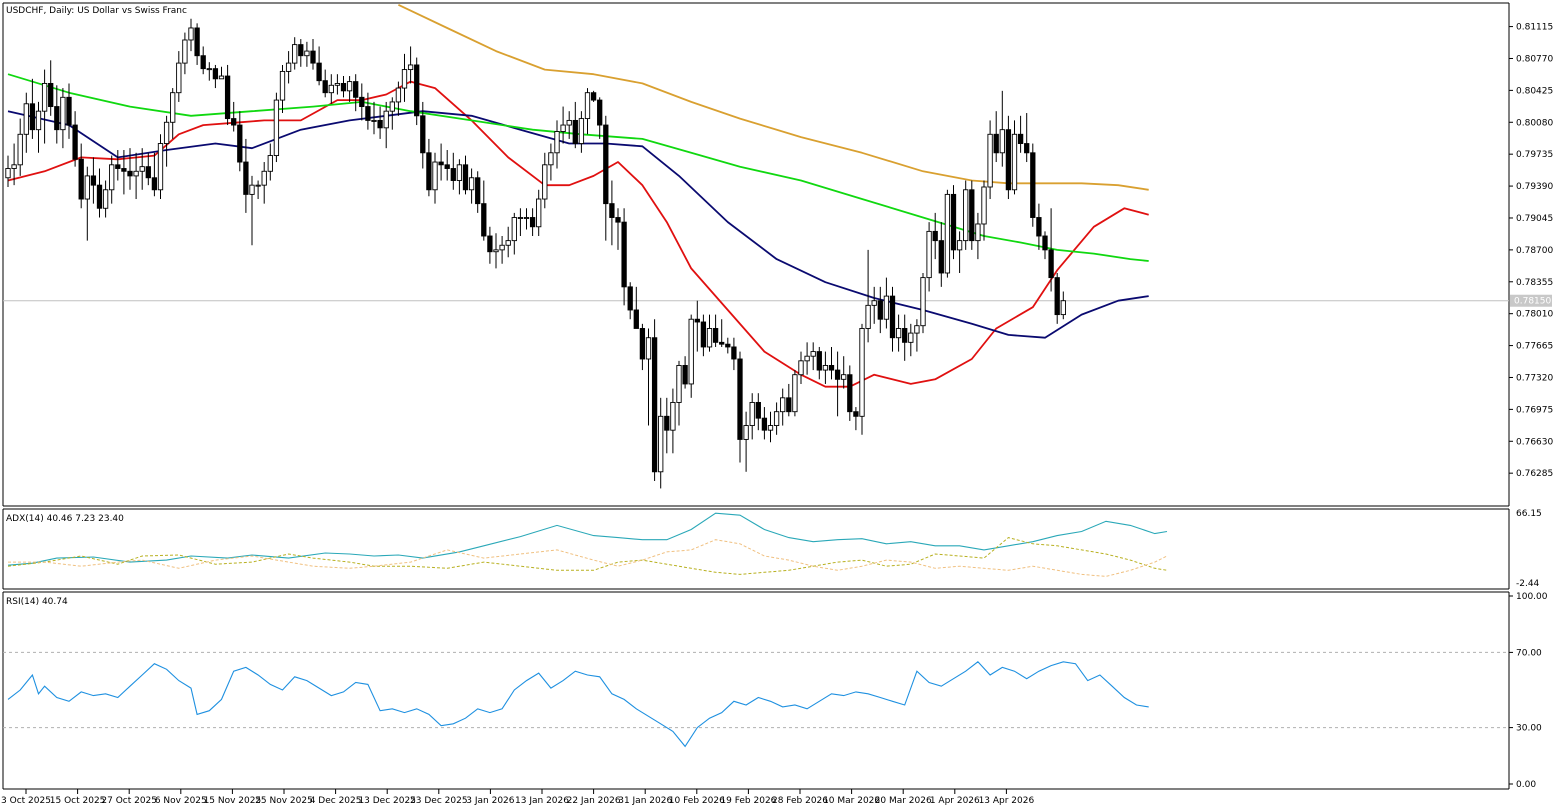 The image size is (1563, 811). What do you see at coordinates (800, 801) in the screenshot?
I see `date-tick-label: 28 Feb 2026` at bounding box center [800, 801].